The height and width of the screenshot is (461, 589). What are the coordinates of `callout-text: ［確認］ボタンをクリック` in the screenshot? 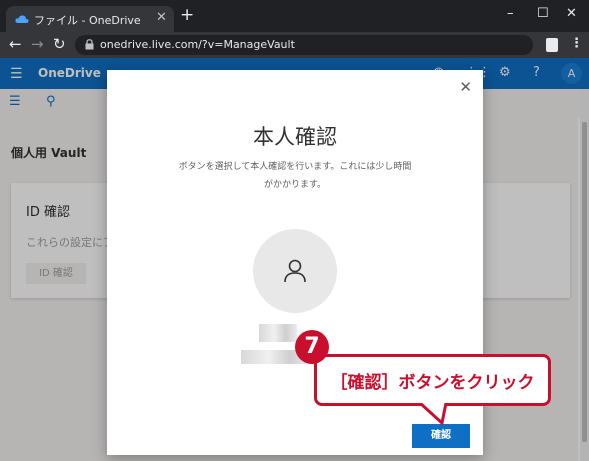 It's located at (432, 383).